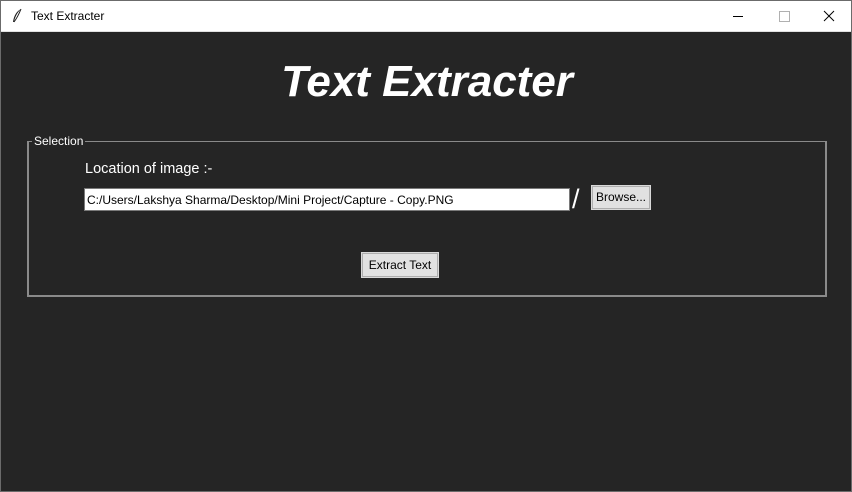  Describe the element at coordinates (427, 81) in the screenshot. I see `page-title: Text Extracter` at that location.